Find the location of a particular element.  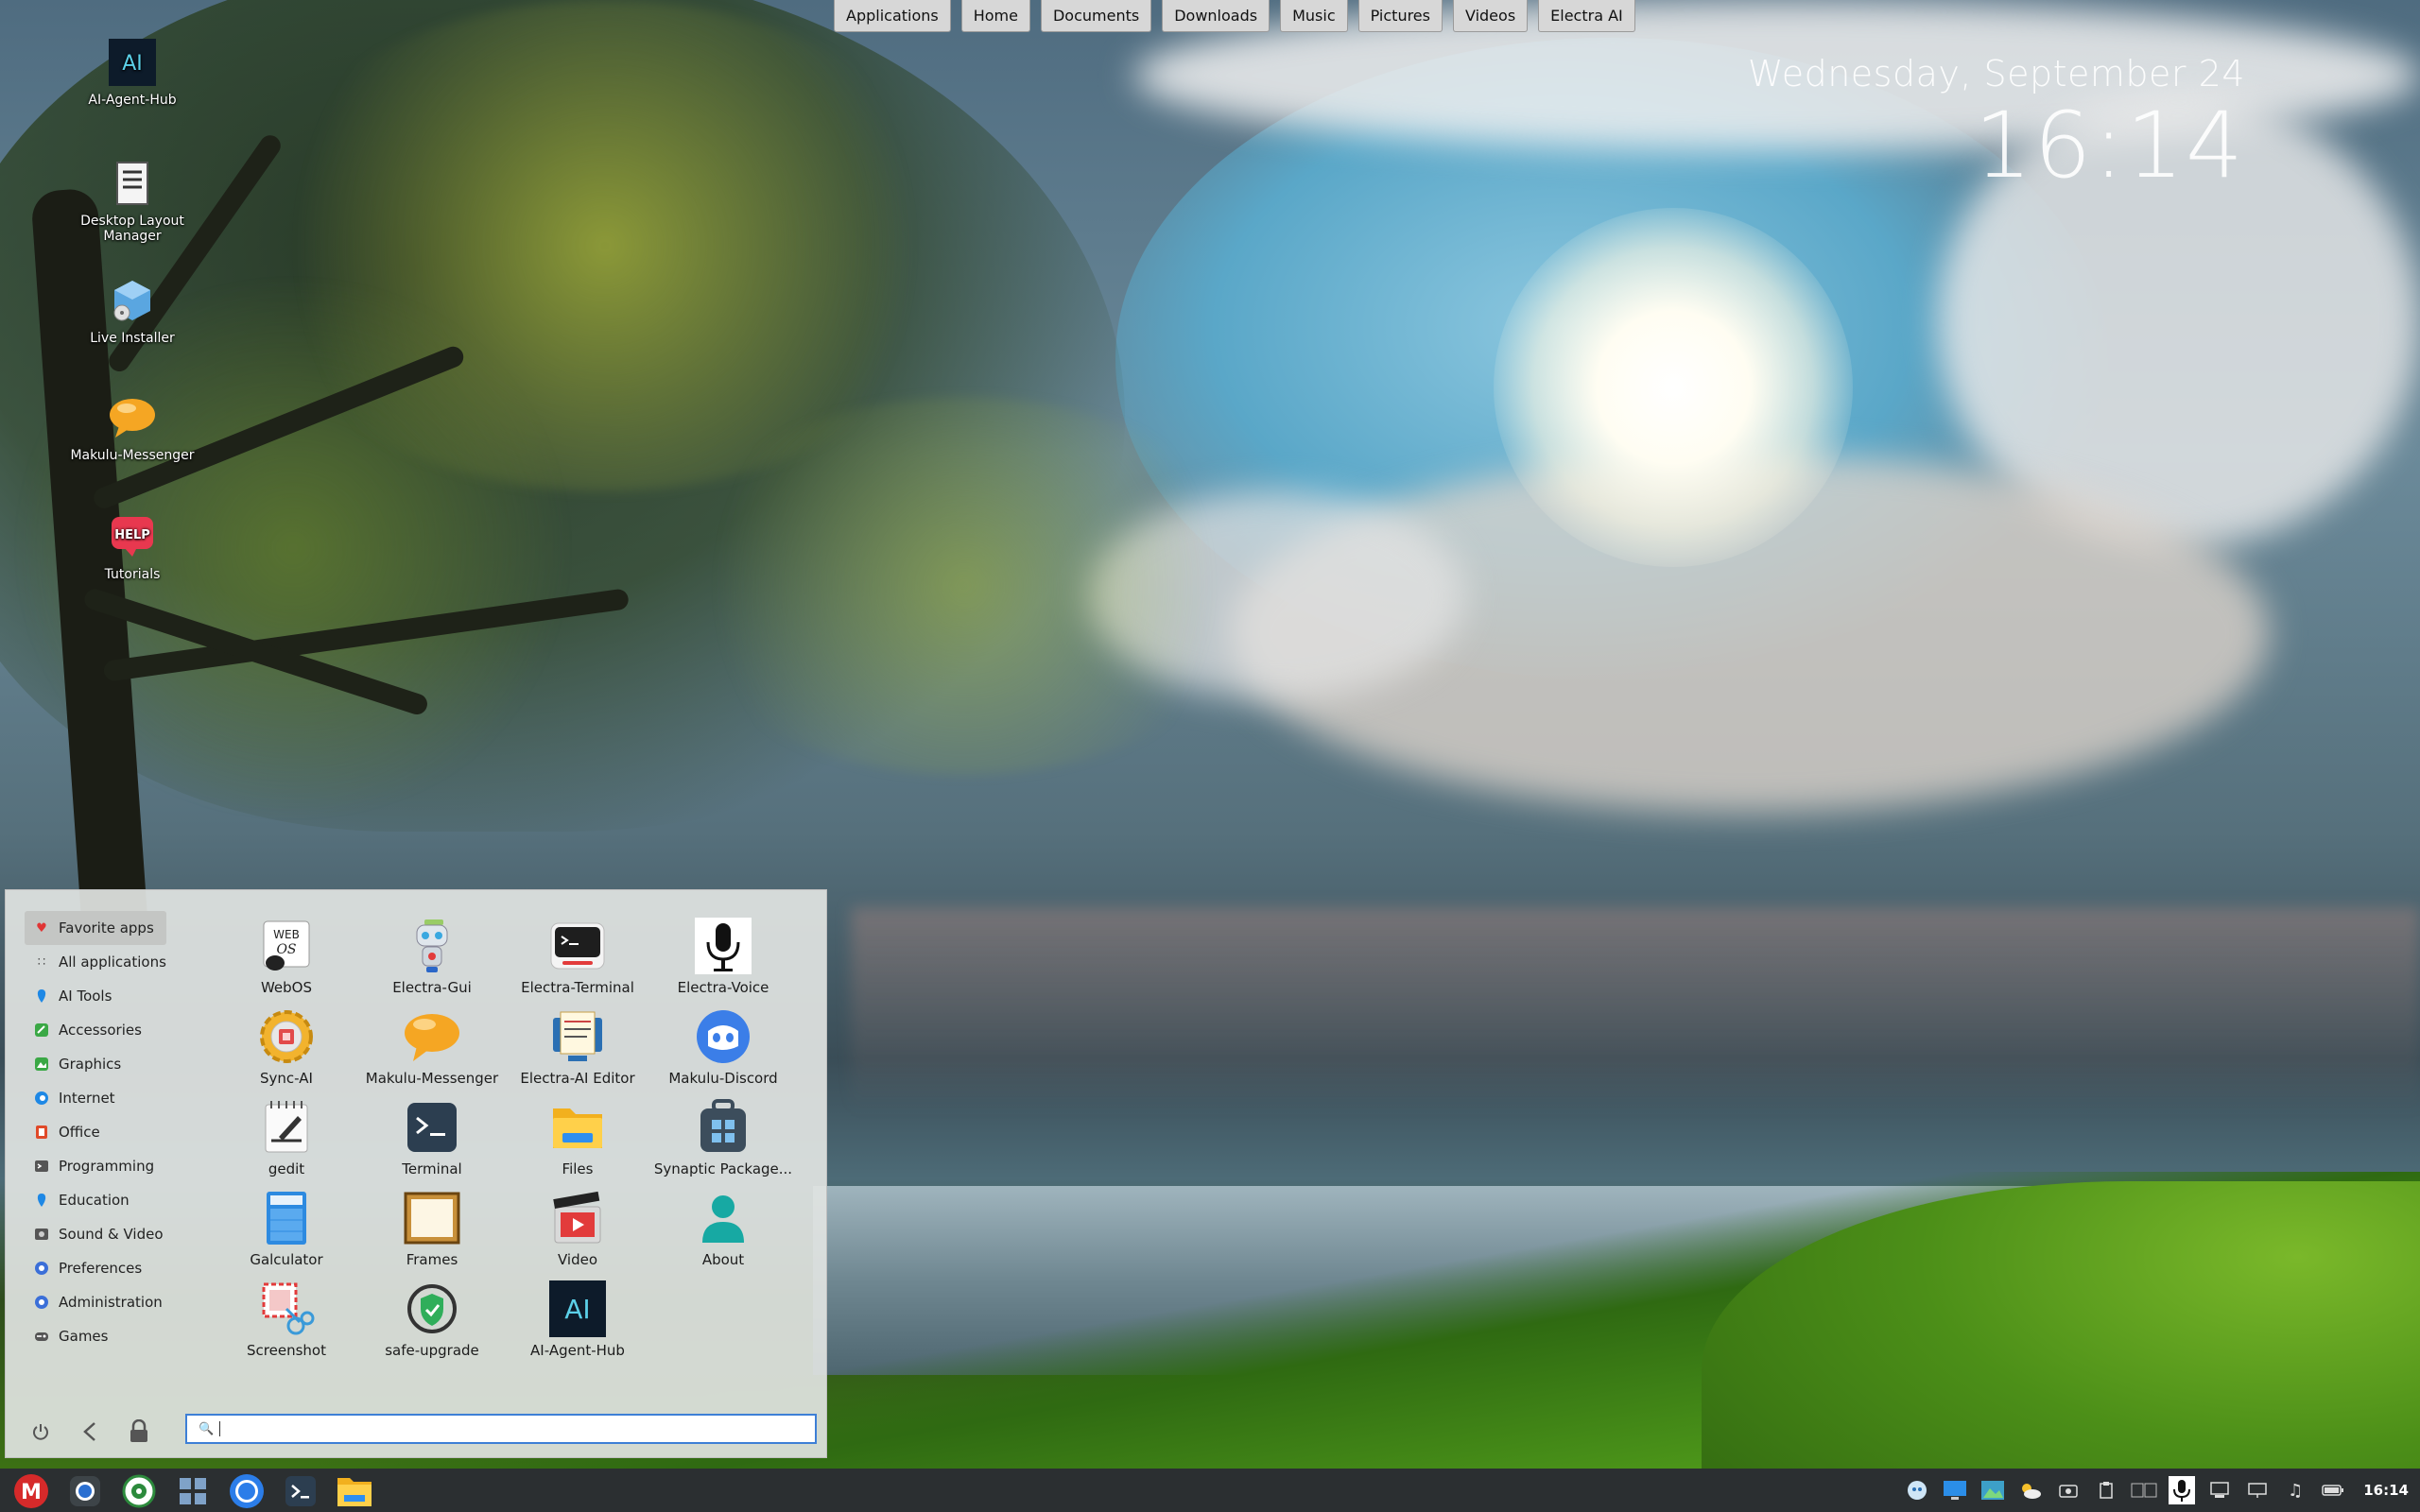

lock-button is located at coordinates (139, 1432).